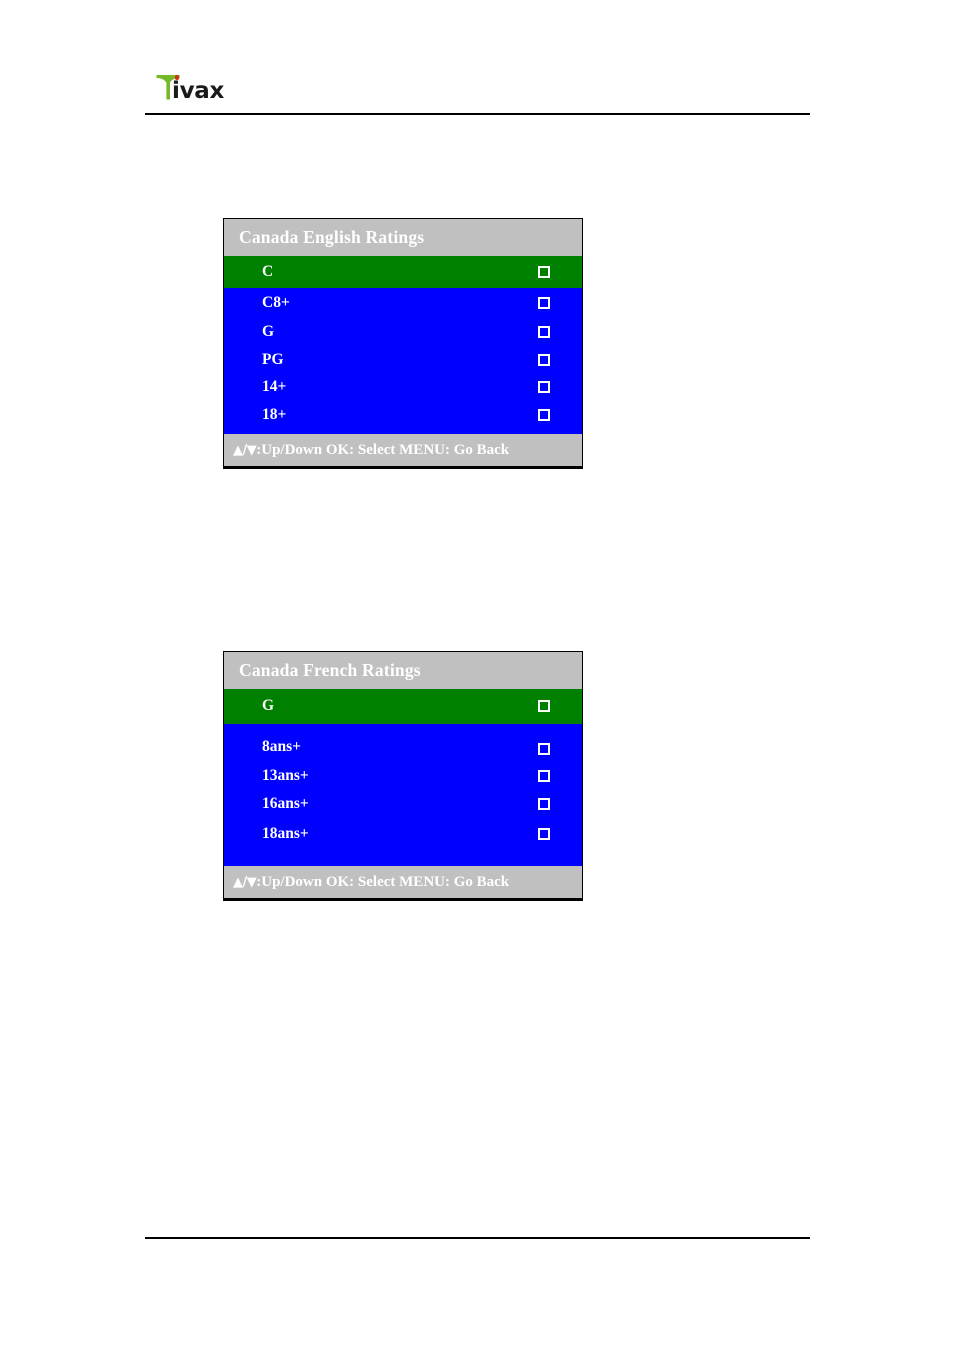  Describe the element at coordinates (273, 359) in the screenshot. I see `rating-label: PG` at that location.